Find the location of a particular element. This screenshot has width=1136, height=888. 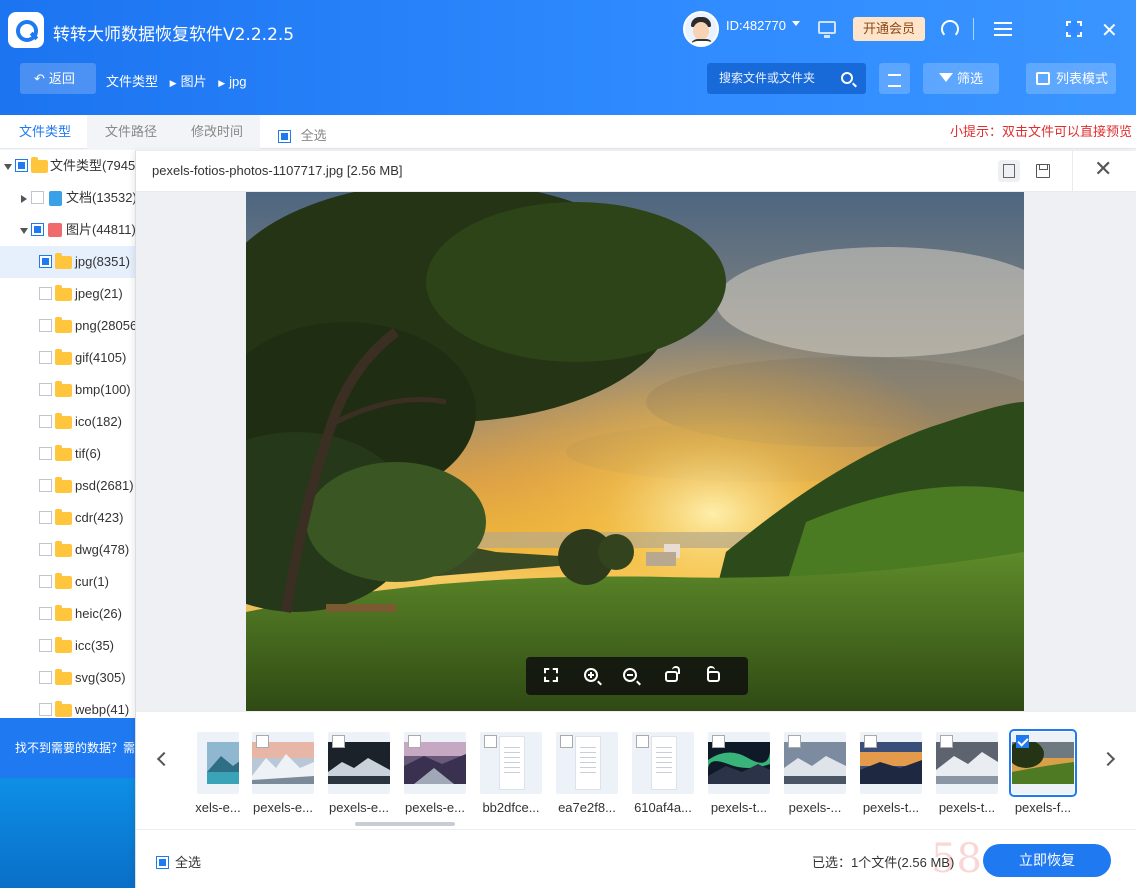

fit-screen-icon is located at coordinates (551, 675).